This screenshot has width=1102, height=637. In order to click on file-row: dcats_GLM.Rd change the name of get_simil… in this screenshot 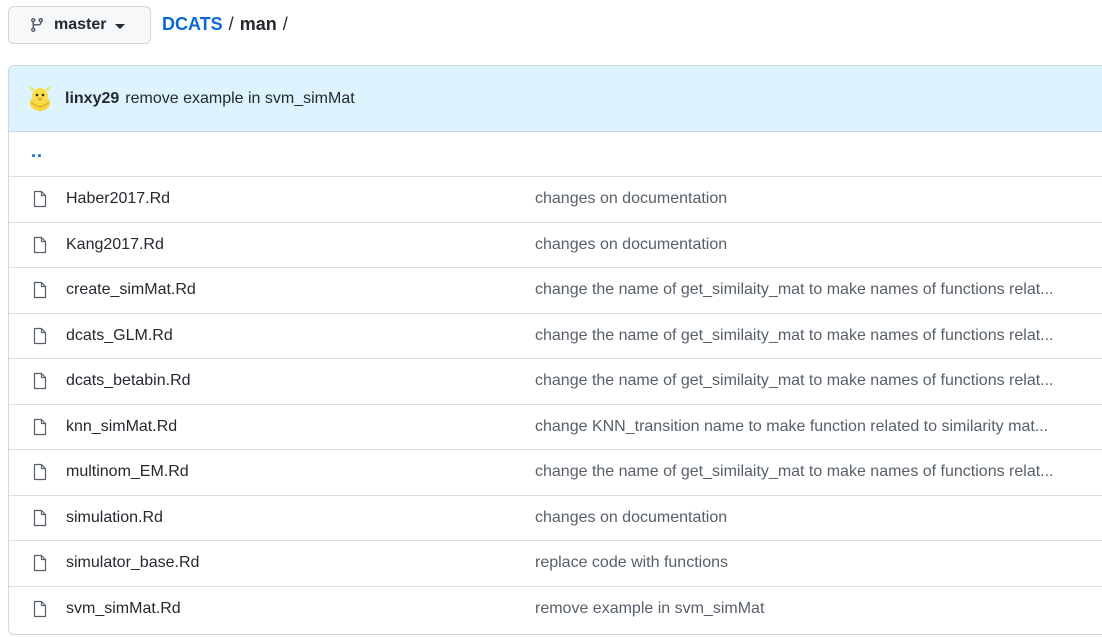, I will do `click(555, 336)`.